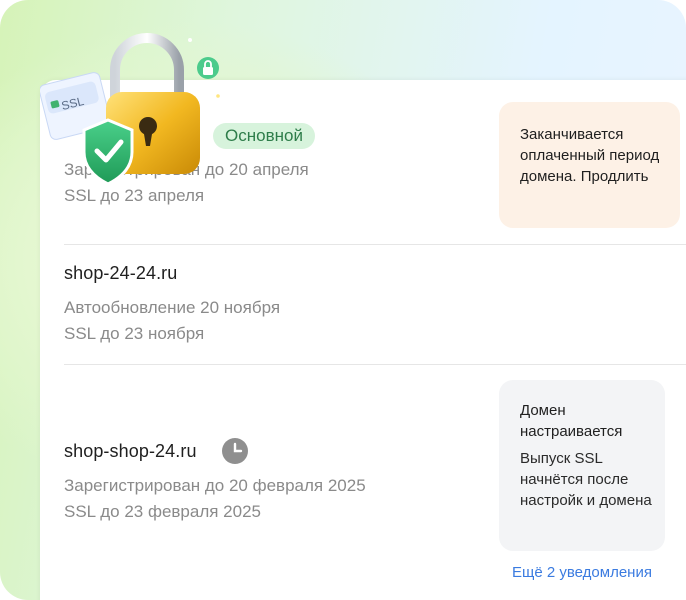  I want to click on domain-2-renewal: Автообновление 20 ноября, so click(172, 307).